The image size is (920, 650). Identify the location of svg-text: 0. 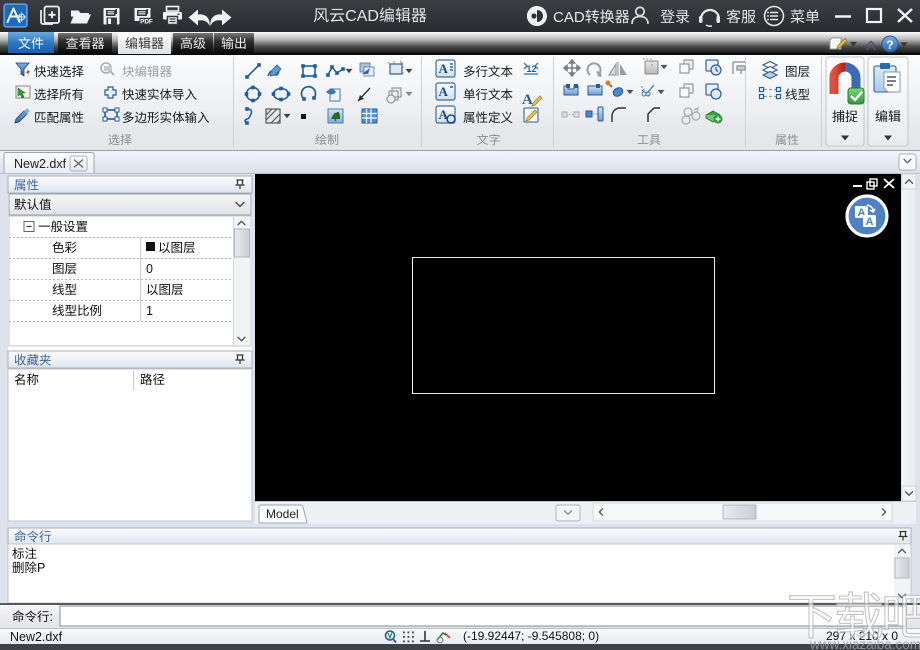
(149, 269).